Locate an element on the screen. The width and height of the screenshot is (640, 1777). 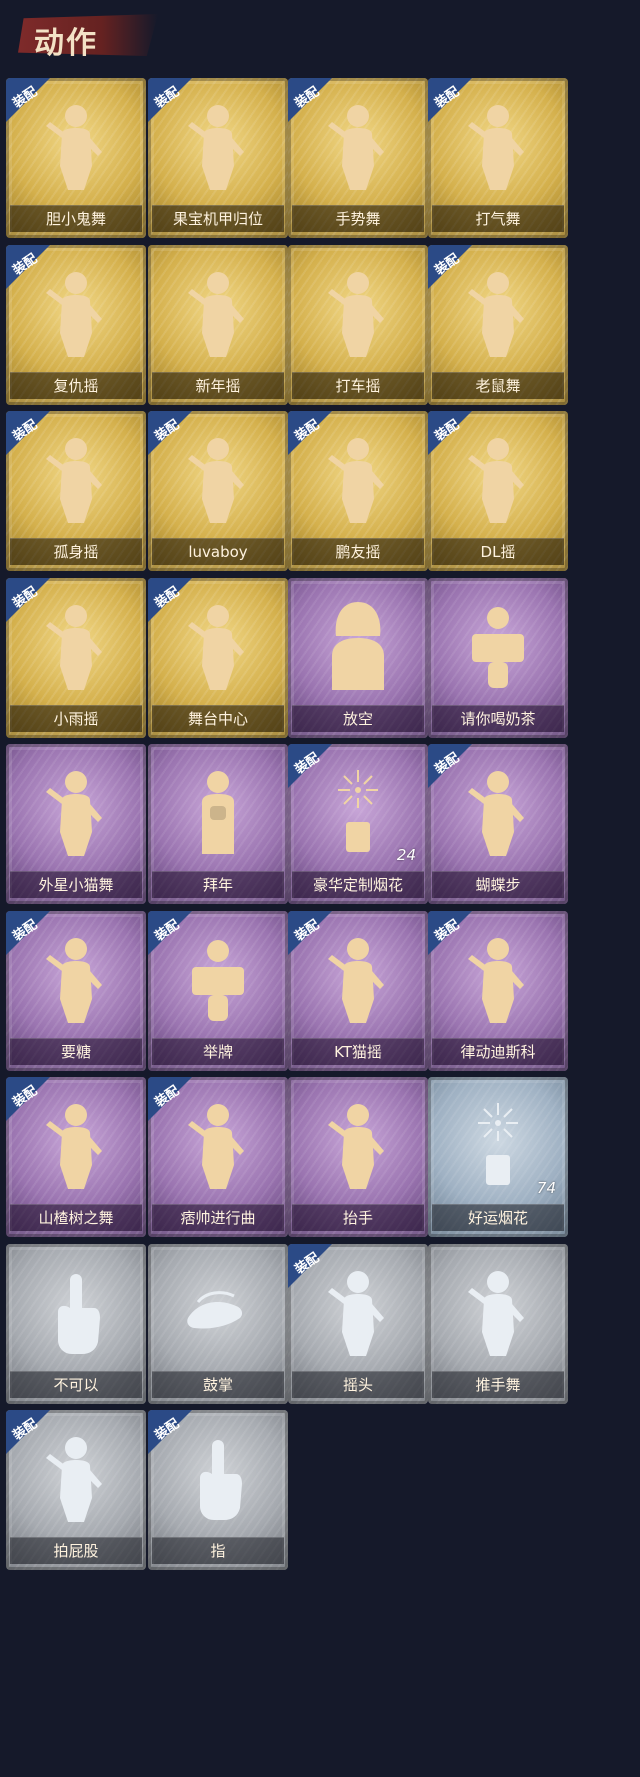
emote-name: 拜年 is located at coordinates (218, 884).